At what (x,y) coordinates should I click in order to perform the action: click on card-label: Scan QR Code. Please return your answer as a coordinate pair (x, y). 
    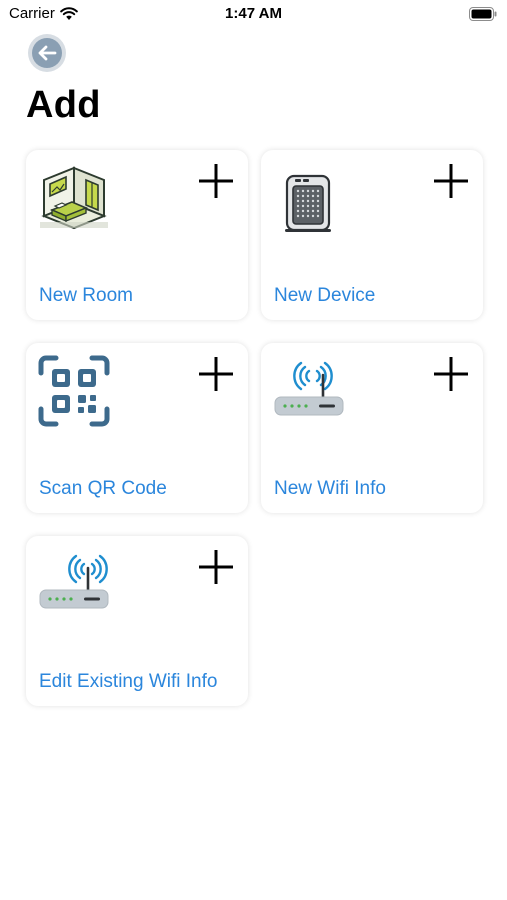
    Looking at the image, I should click on (103, 488).